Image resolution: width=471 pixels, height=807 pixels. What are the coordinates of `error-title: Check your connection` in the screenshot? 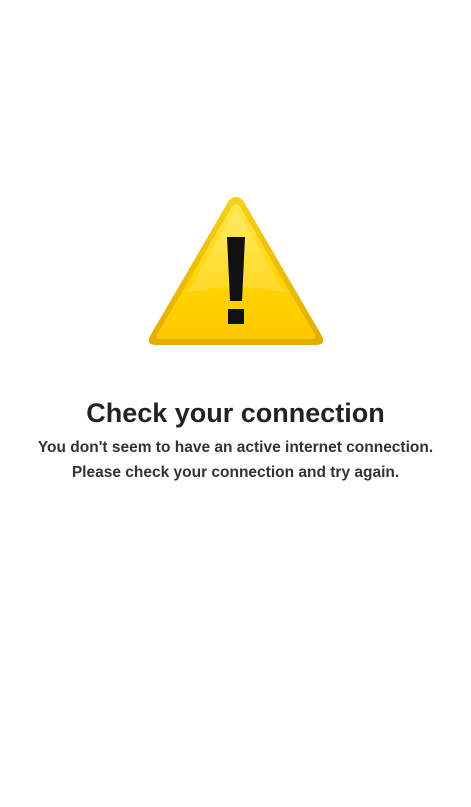 It's located at (235, 413).